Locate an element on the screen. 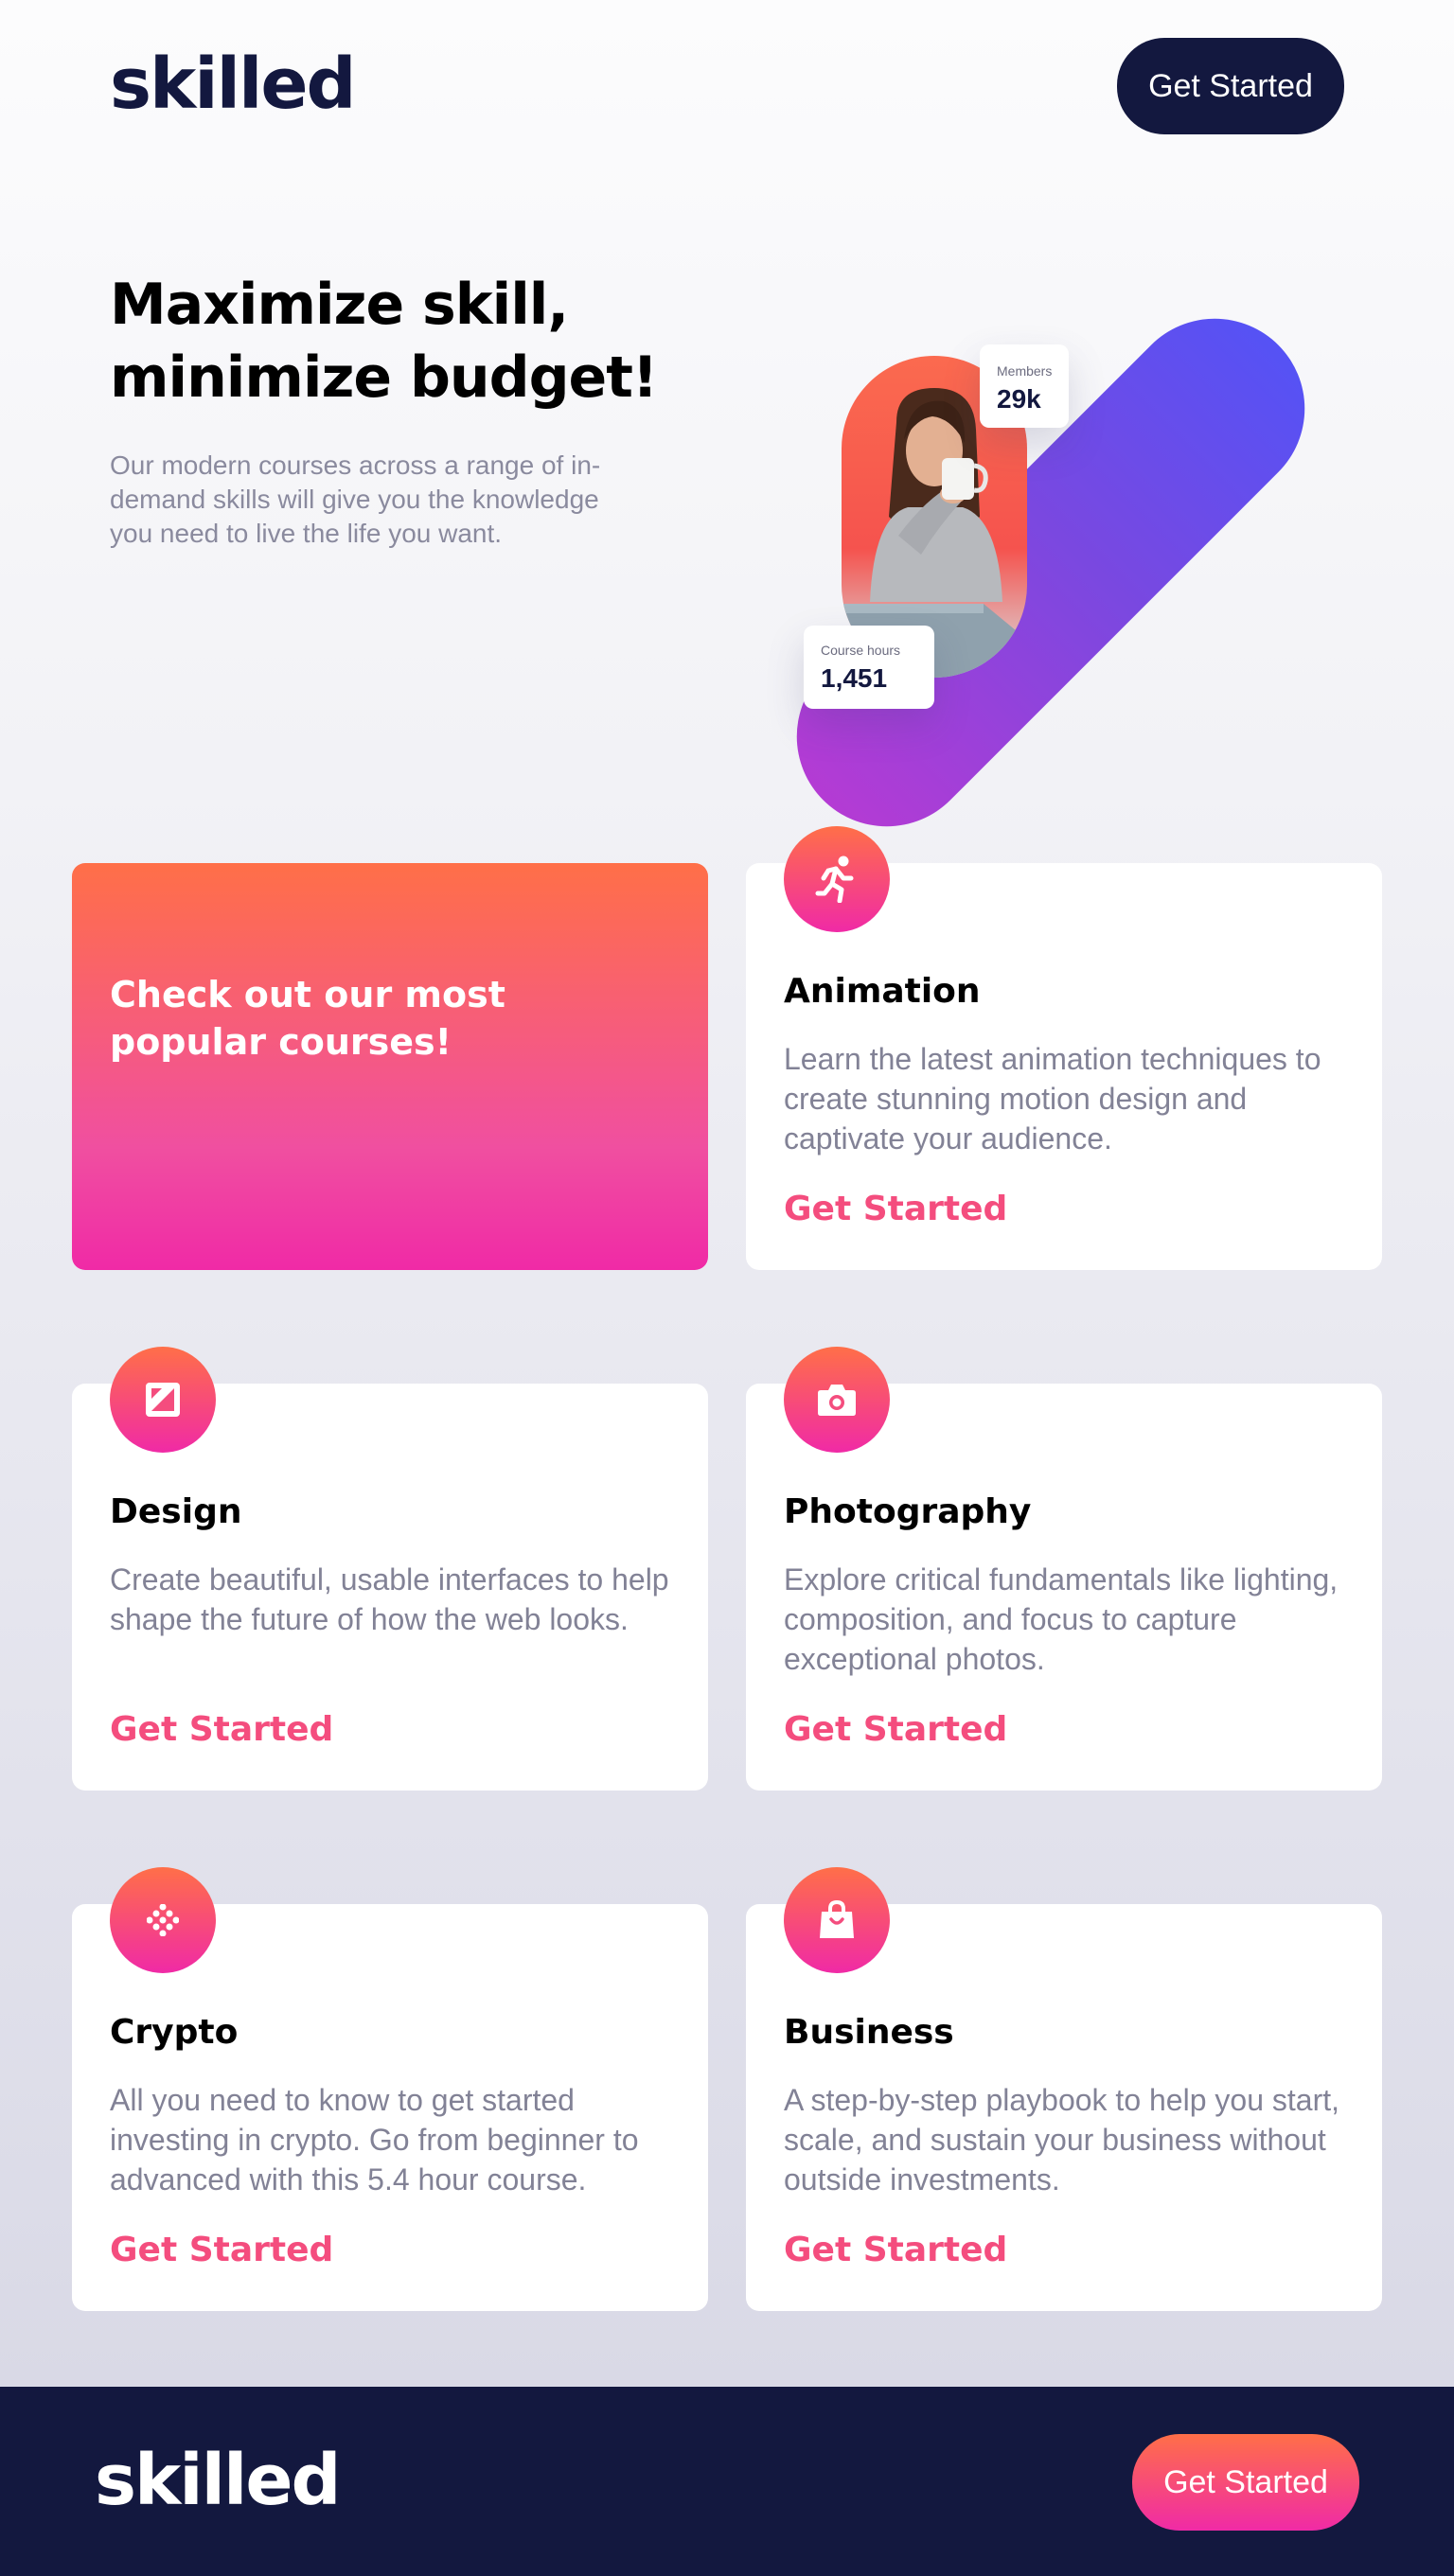 This screenshot has width=1454, height=2576. shopping-bag-icon is located at coordinates (837, 1920).